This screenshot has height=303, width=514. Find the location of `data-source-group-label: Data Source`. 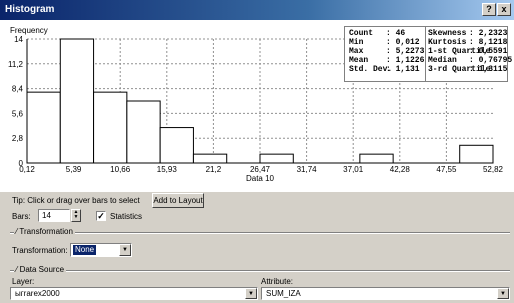

data-source-group-label: Data Source is located at coordinates (42, 269).